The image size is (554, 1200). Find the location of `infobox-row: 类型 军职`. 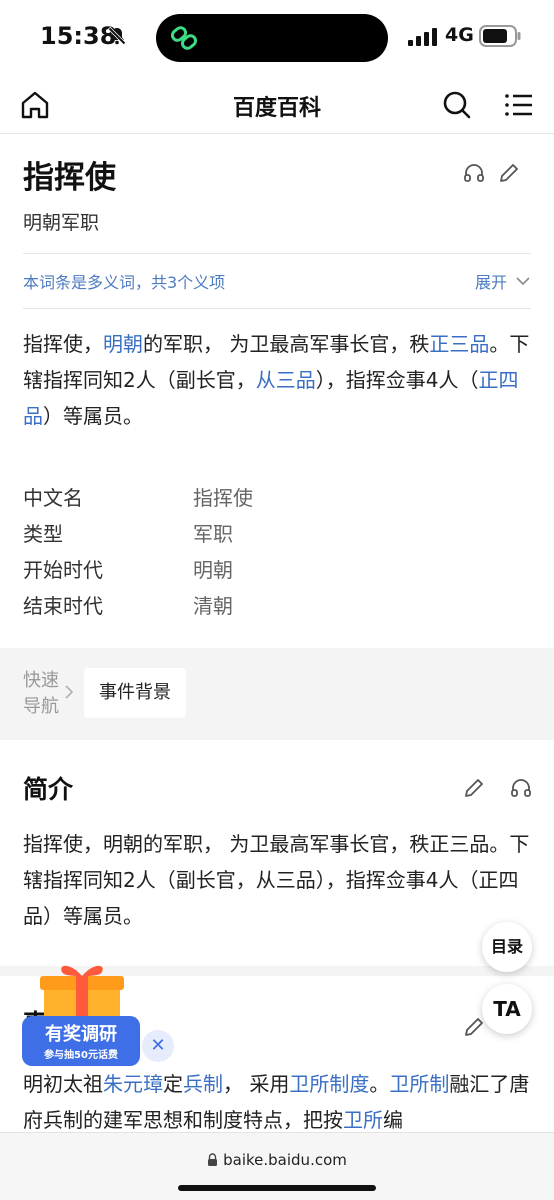

infobox-row: 类型 军职 is located at coordinates (277, 534).